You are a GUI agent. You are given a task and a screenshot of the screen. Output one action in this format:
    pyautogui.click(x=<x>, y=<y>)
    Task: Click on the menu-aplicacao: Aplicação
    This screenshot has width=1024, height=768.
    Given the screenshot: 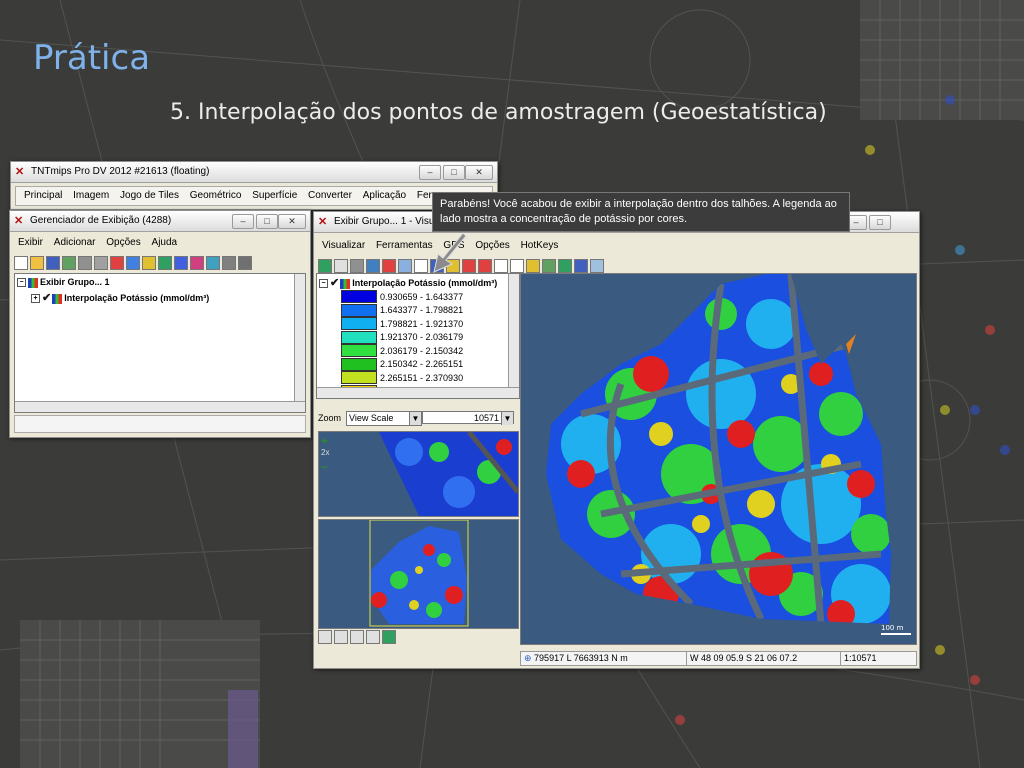 What is the action you would take?
    pyautogui.click(x=384, y=195)
    